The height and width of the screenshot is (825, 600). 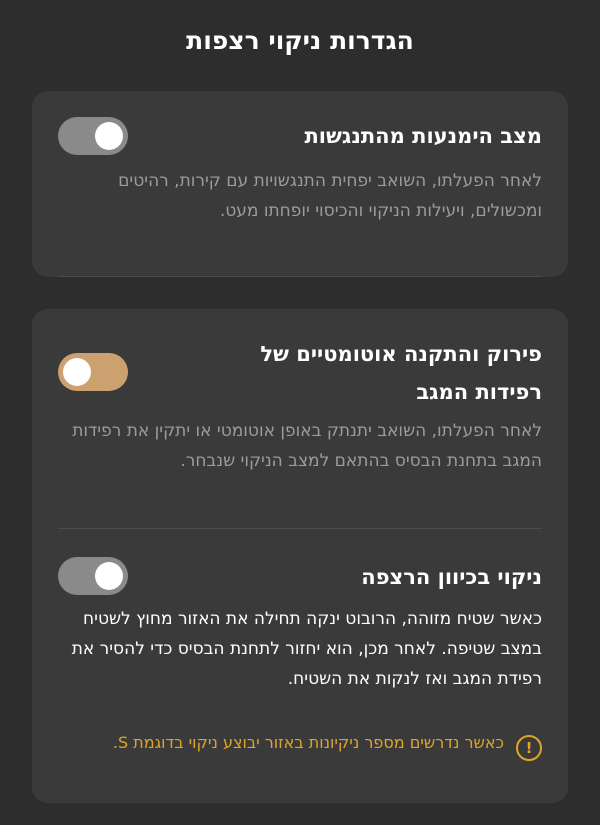 What do you see at coordinates (529, 748) in the screenshot?
I see `exclamation-circle-icon: !` at bounding box center [529, 748].